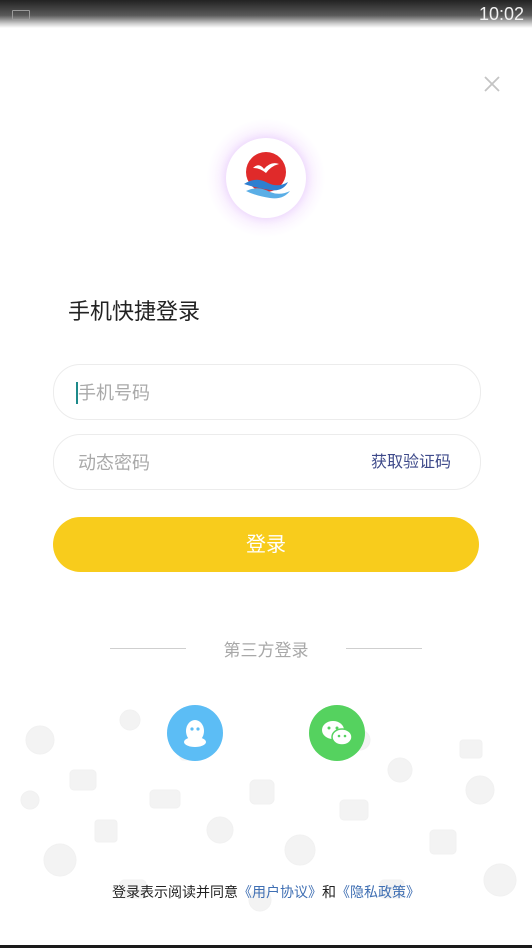 This screenshot has height=948, width=532. What do you see at coordinates (280, 893) in the screenshot?
I see `user-agreement-link: 《用户协议》` at bounding box center [280, 893].